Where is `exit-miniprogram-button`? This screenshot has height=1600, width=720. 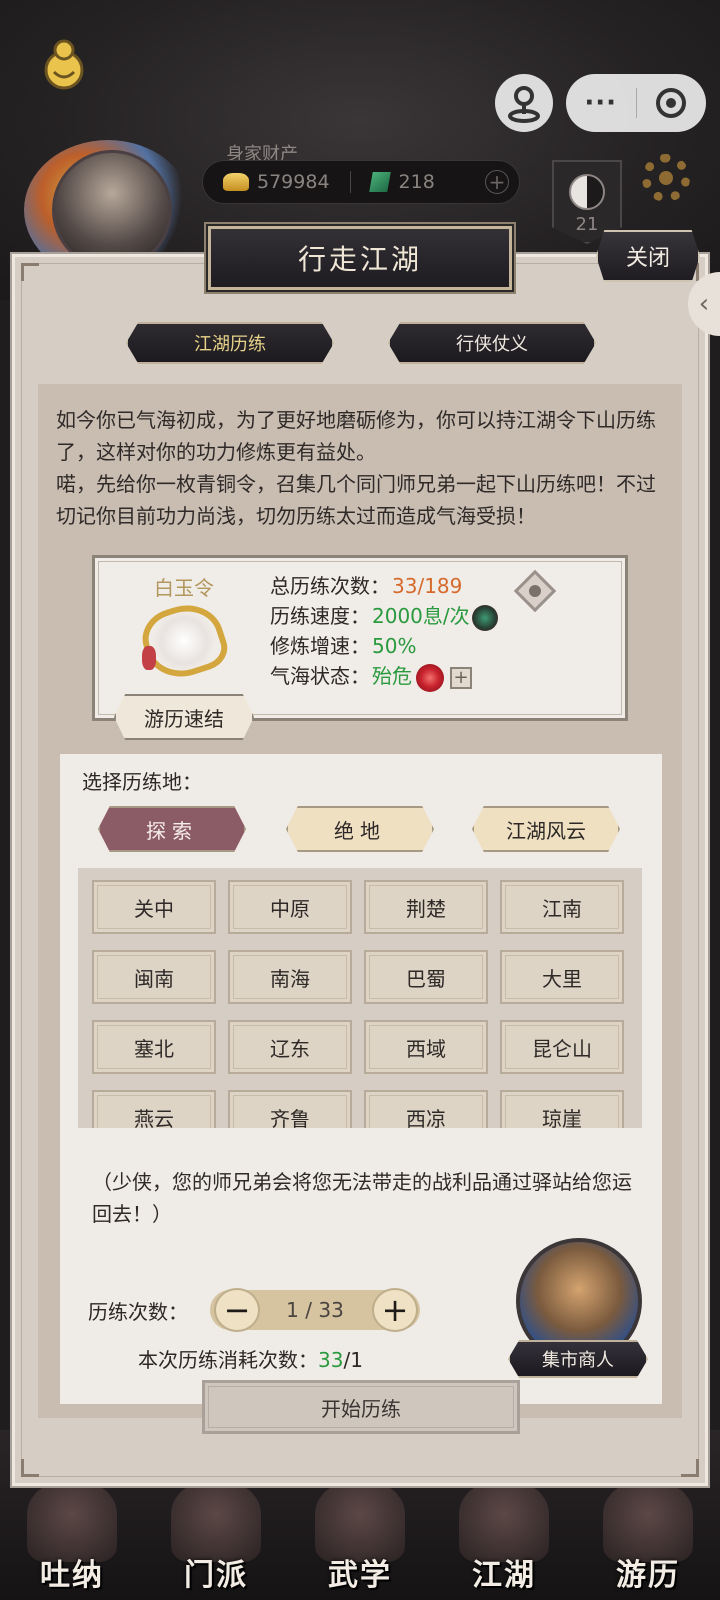
exit-miniprogram-button is located at coordinates (672, 103).